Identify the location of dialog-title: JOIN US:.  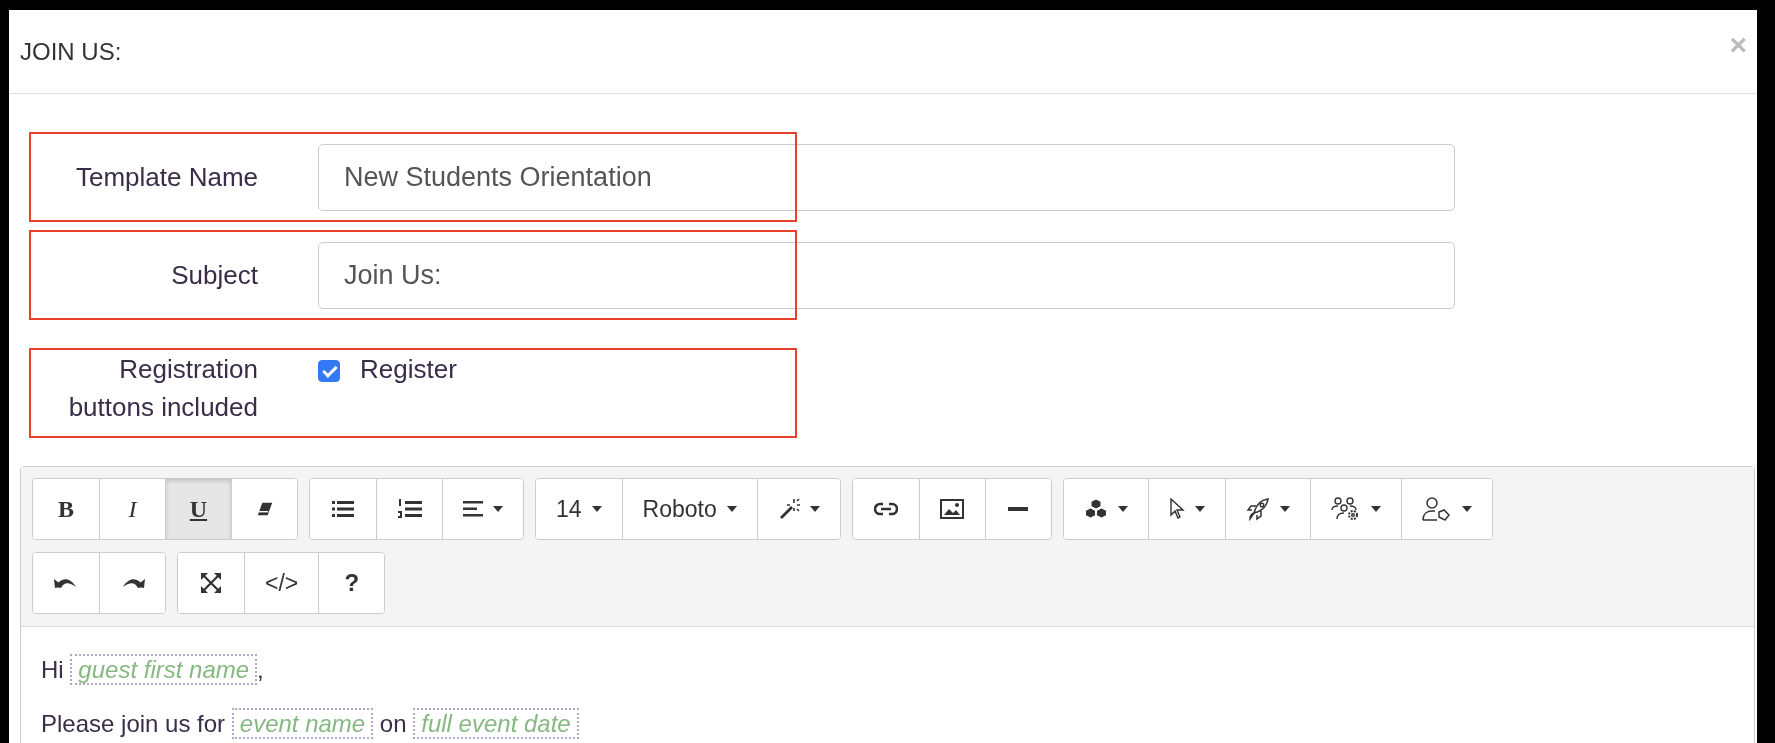
(71, 51).